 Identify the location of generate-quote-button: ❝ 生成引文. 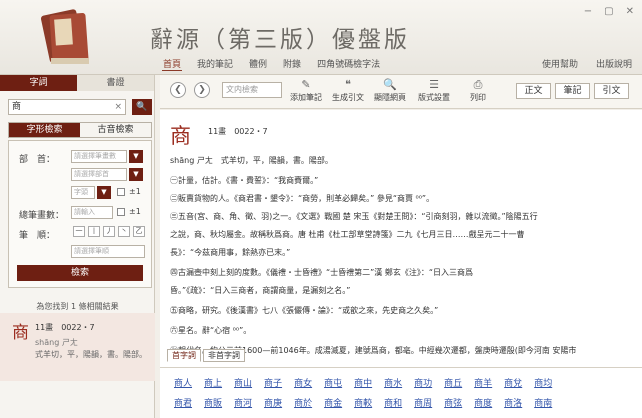
(348, 90).